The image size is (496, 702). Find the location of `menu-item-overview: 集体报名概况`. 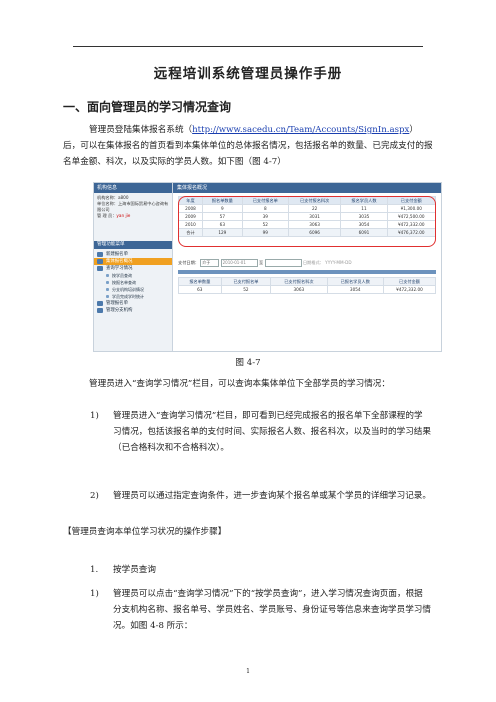

menu-item-overview: 集体报名概况 is located at coordinates (133, 261).